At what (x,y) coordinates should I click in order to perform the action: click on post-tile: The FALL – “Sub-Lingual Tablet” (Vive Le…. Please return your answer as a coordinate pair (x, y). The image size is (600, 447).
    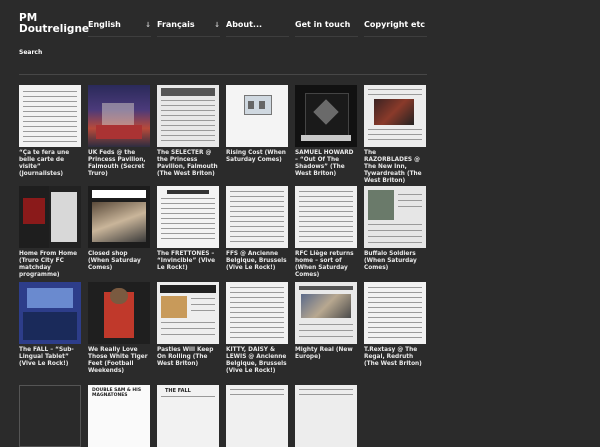
    Looking at the image, I should click on (50, 325).